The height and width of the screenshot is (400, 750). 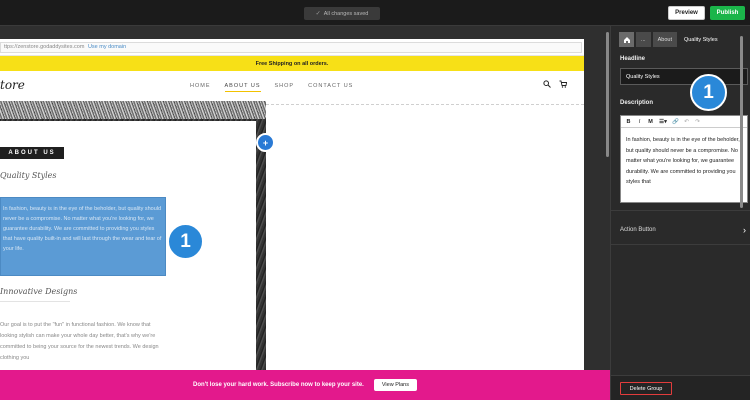 I want to click on section-label: ABOUT US, so click(x=32, y=153).